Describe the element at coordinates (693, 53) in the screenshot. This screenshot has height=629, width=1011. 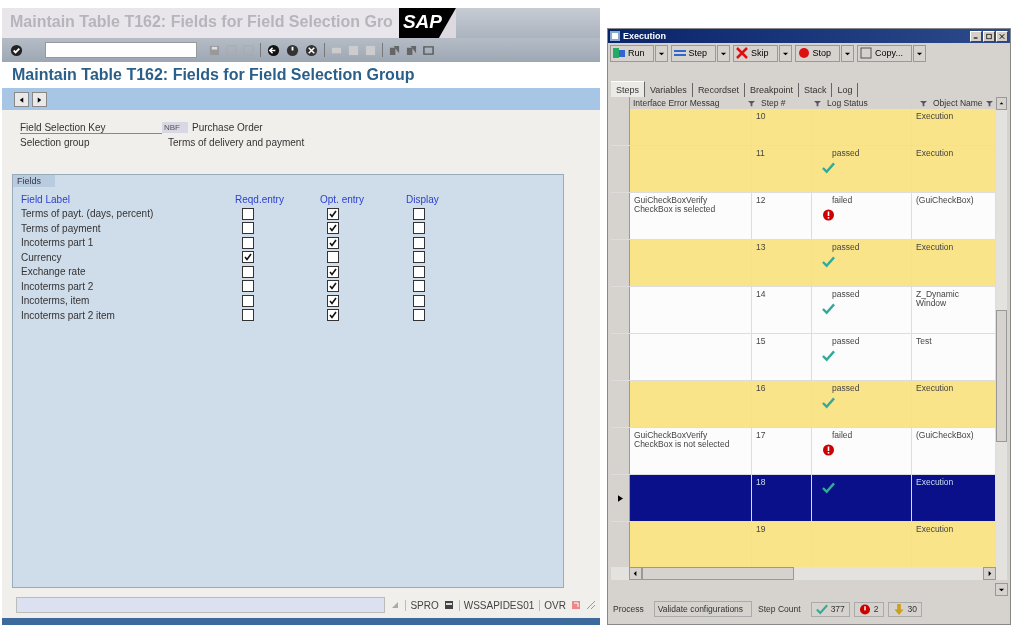
I see `toolbar-button: Step` at that location.